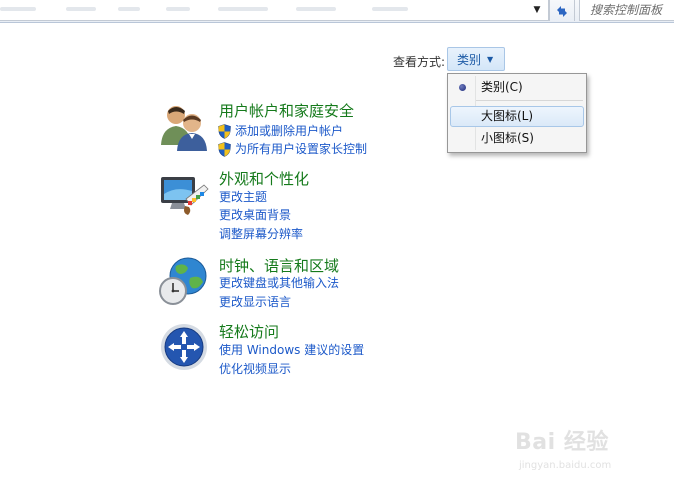 The image size is (674, 495). I want to click on watermark-url: jingyan.baidu.com, so click(565, 465).